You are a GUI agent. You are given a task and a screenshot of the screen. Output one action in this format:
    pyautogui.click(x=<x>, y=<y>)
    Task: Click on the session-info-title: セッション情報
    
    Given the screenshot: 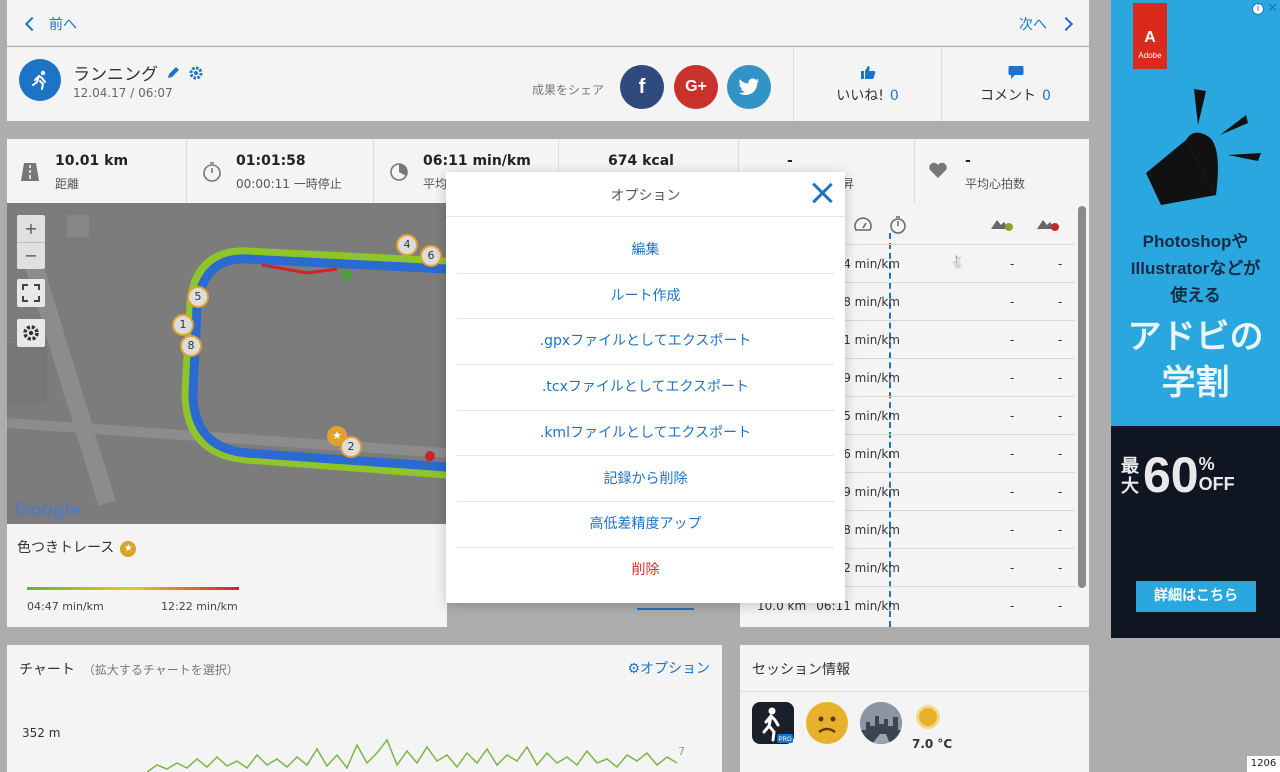 What is the action you would take?
    pyautogui.click(x=801, y=670)
    